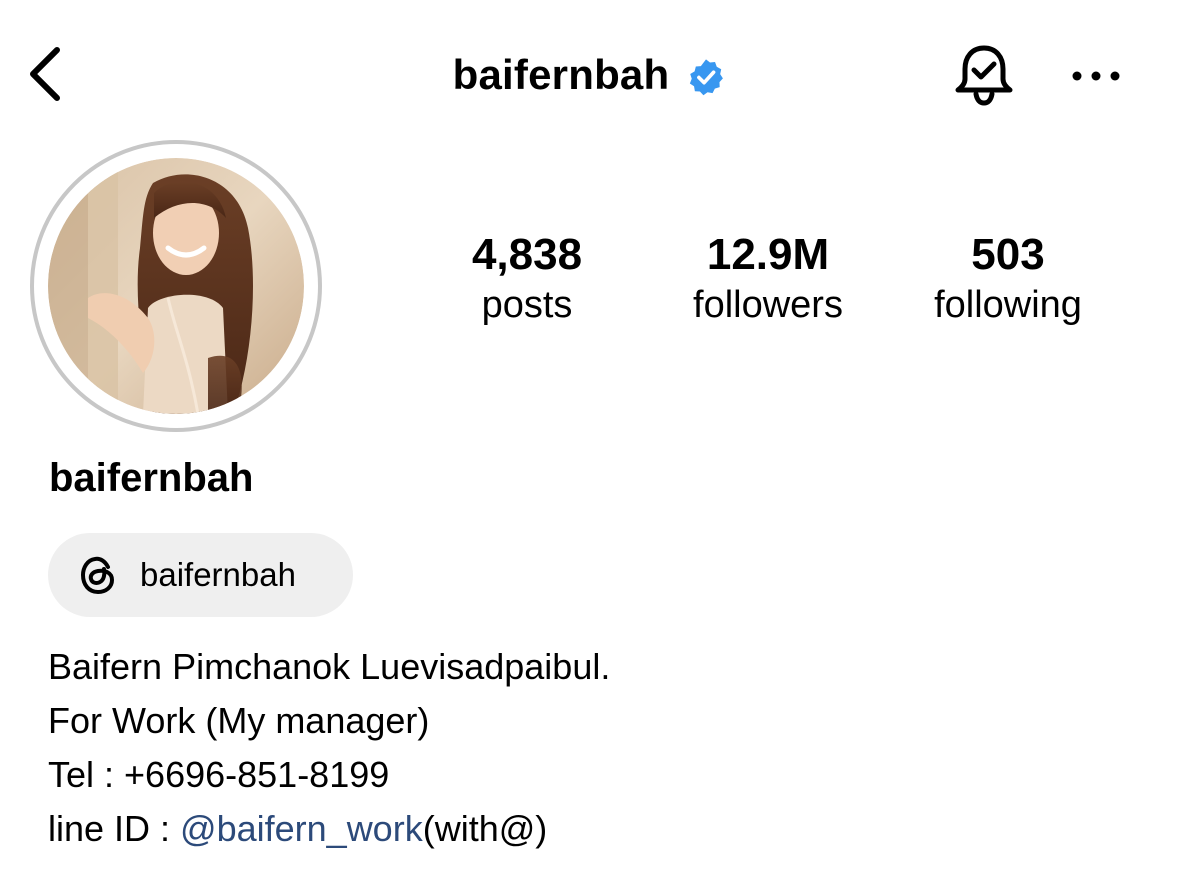  Describe the element at coordinates (329, 666) in the screenshot. I see `bio-line-name: Baifern Pimchanok Luevisadpaibul.` at that location.